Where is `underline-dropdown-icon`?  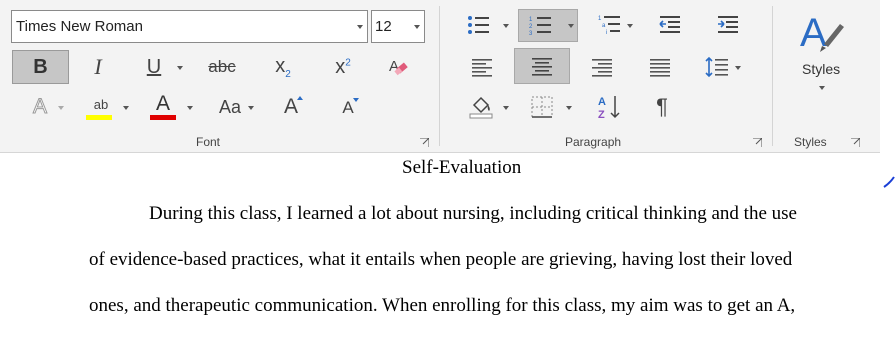 underline-dropdown-icon is located at coordinates (180, 68).